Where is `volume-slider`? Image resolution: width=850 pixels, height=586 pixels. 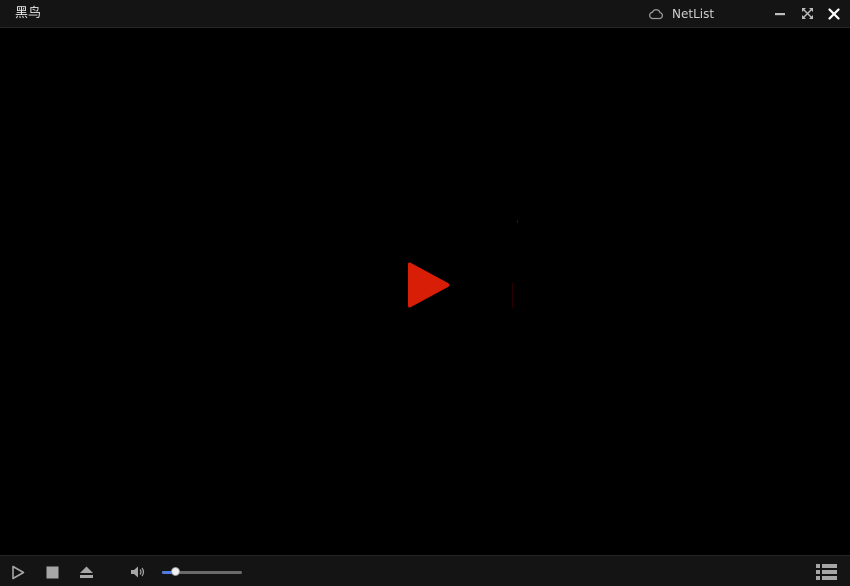
volume-slider is located at coordinates (202, 571).